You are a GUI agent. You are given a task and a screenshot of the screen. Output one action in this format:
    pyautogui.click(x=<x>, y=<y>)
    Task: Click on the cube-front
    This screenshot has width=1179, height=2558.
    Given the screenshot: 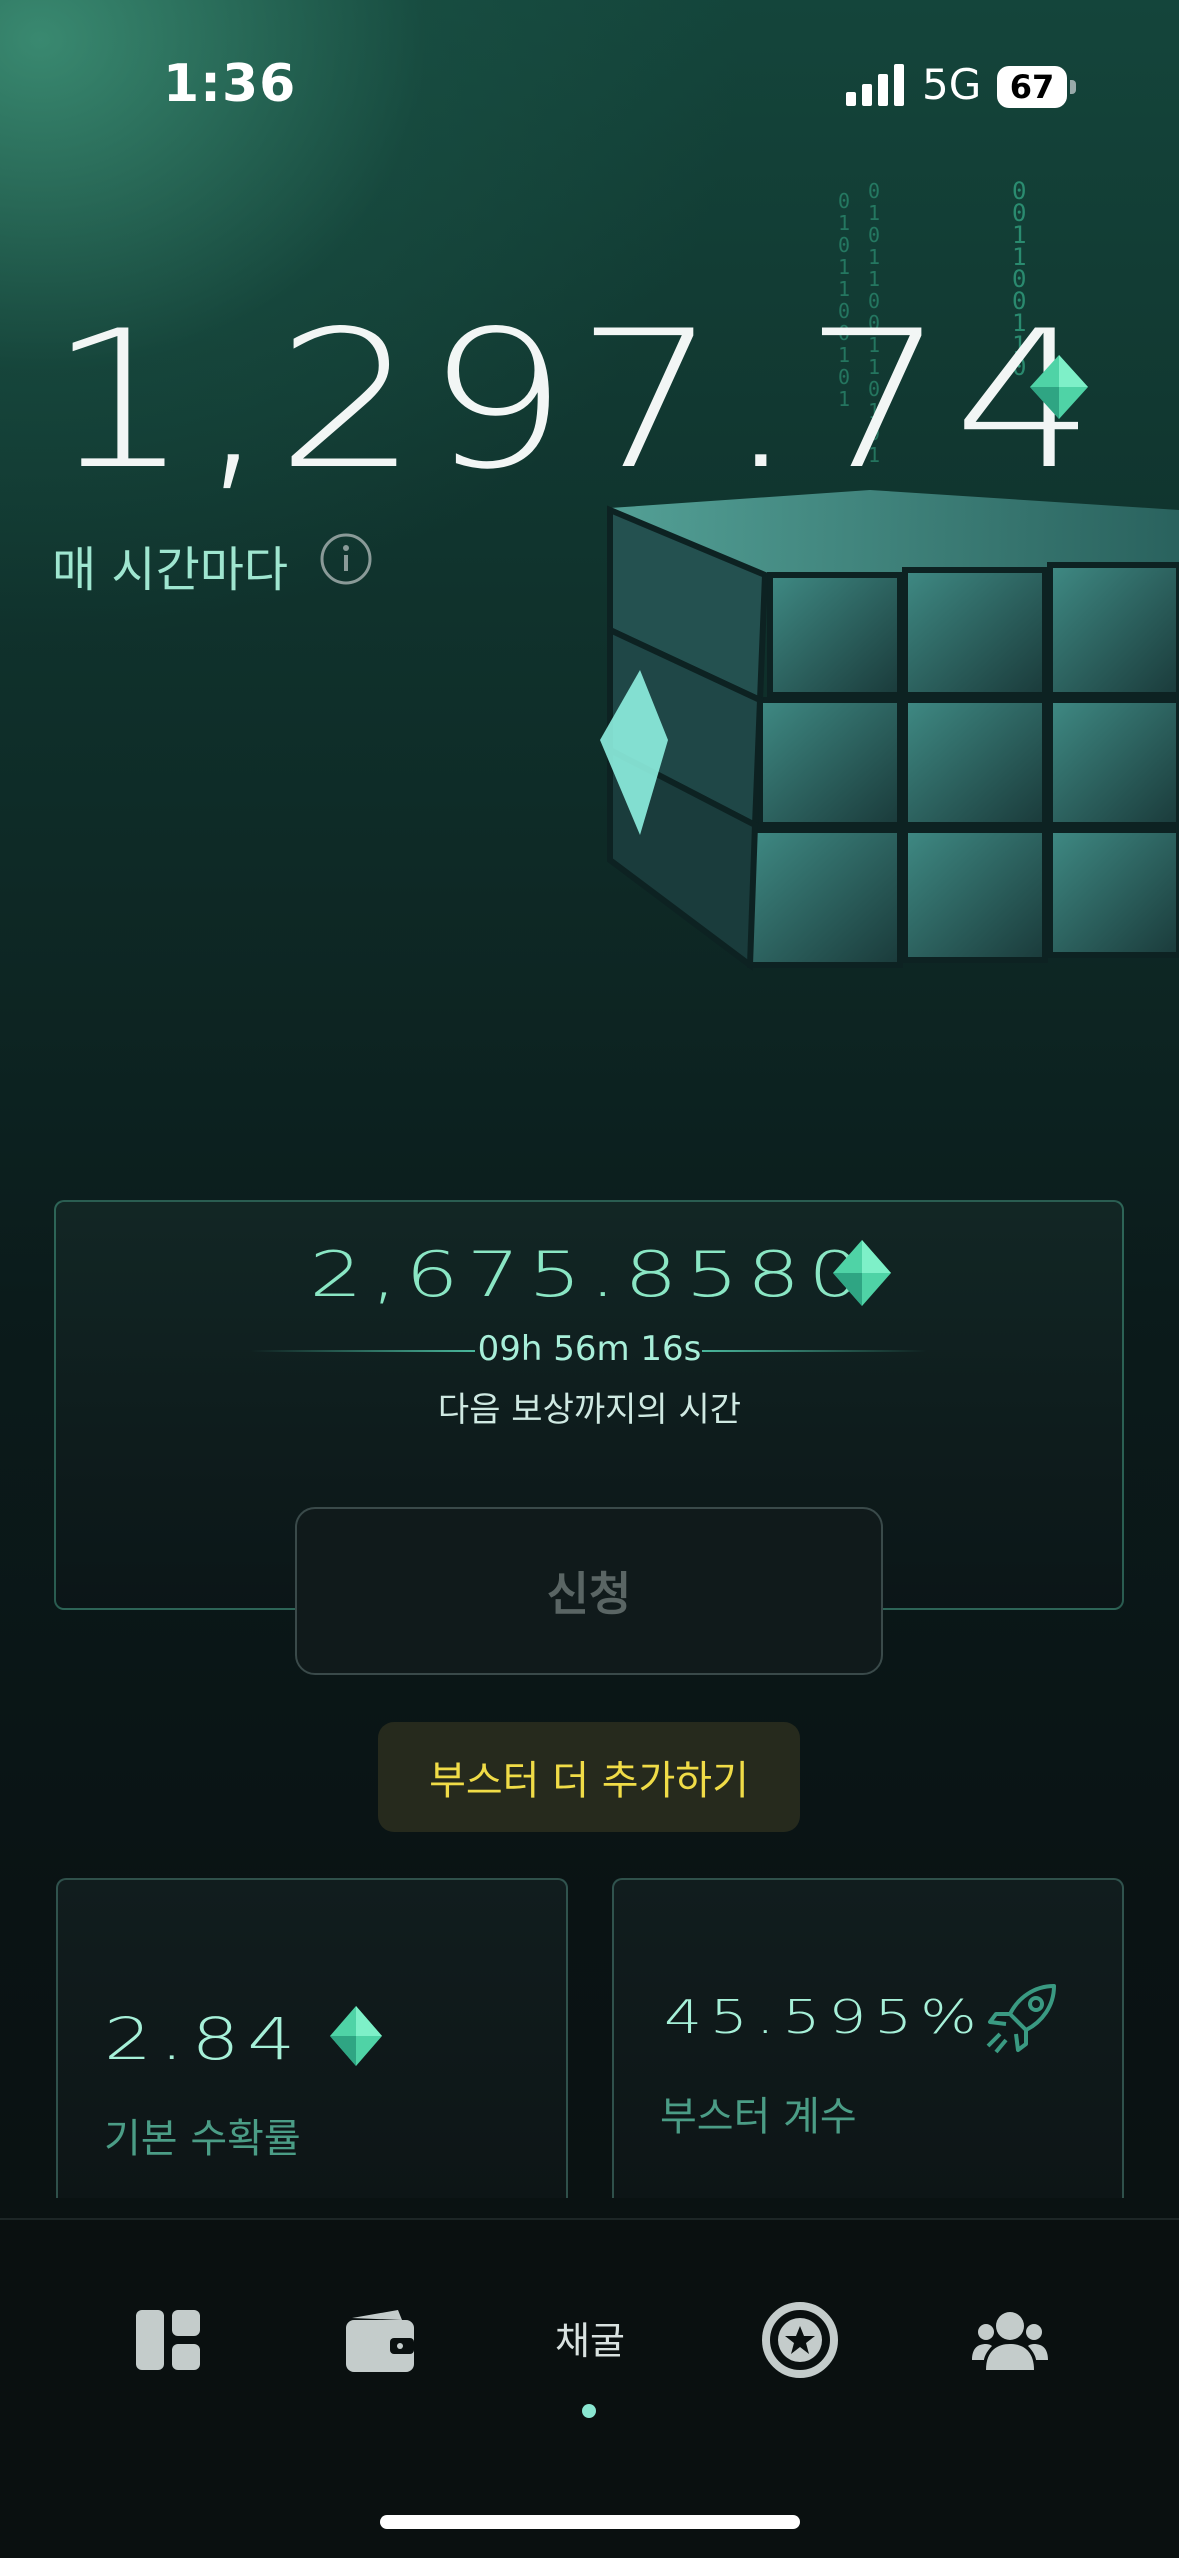 What is the action you would take?
    pyautogui.click(x=963, y=765)
    